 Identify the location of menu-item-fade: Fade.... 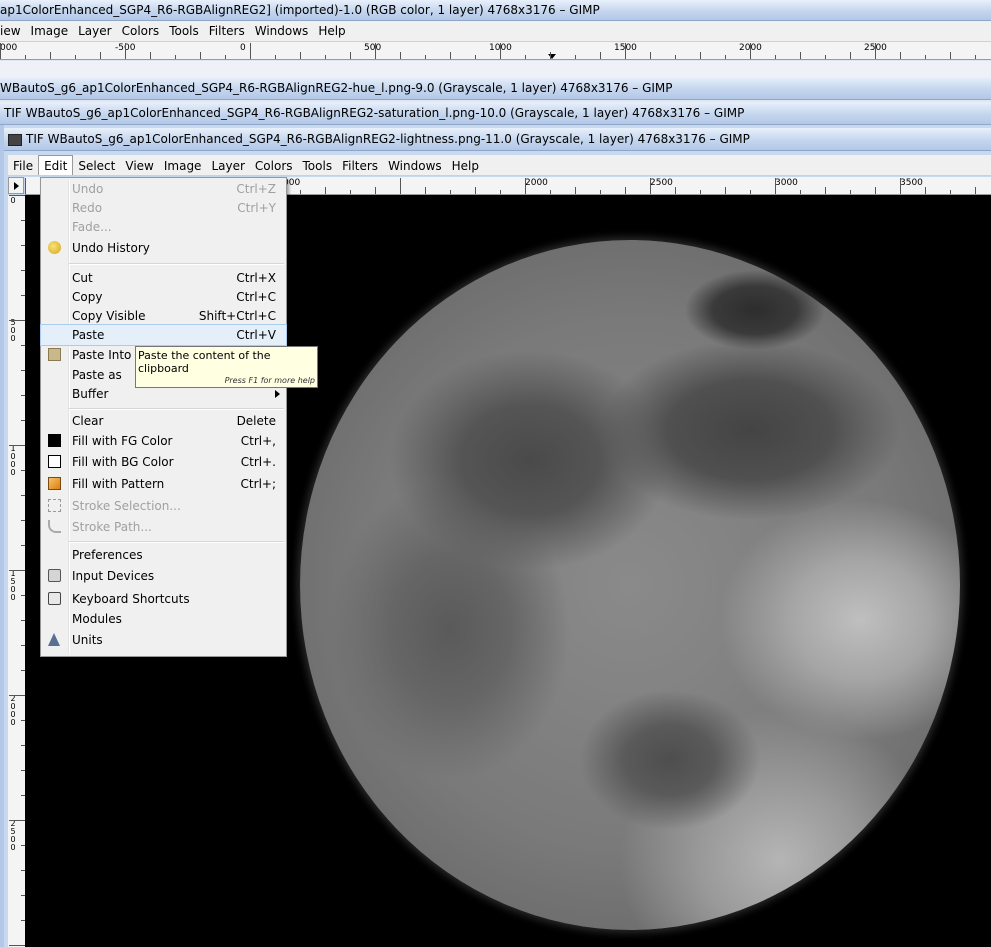
(163, 227).